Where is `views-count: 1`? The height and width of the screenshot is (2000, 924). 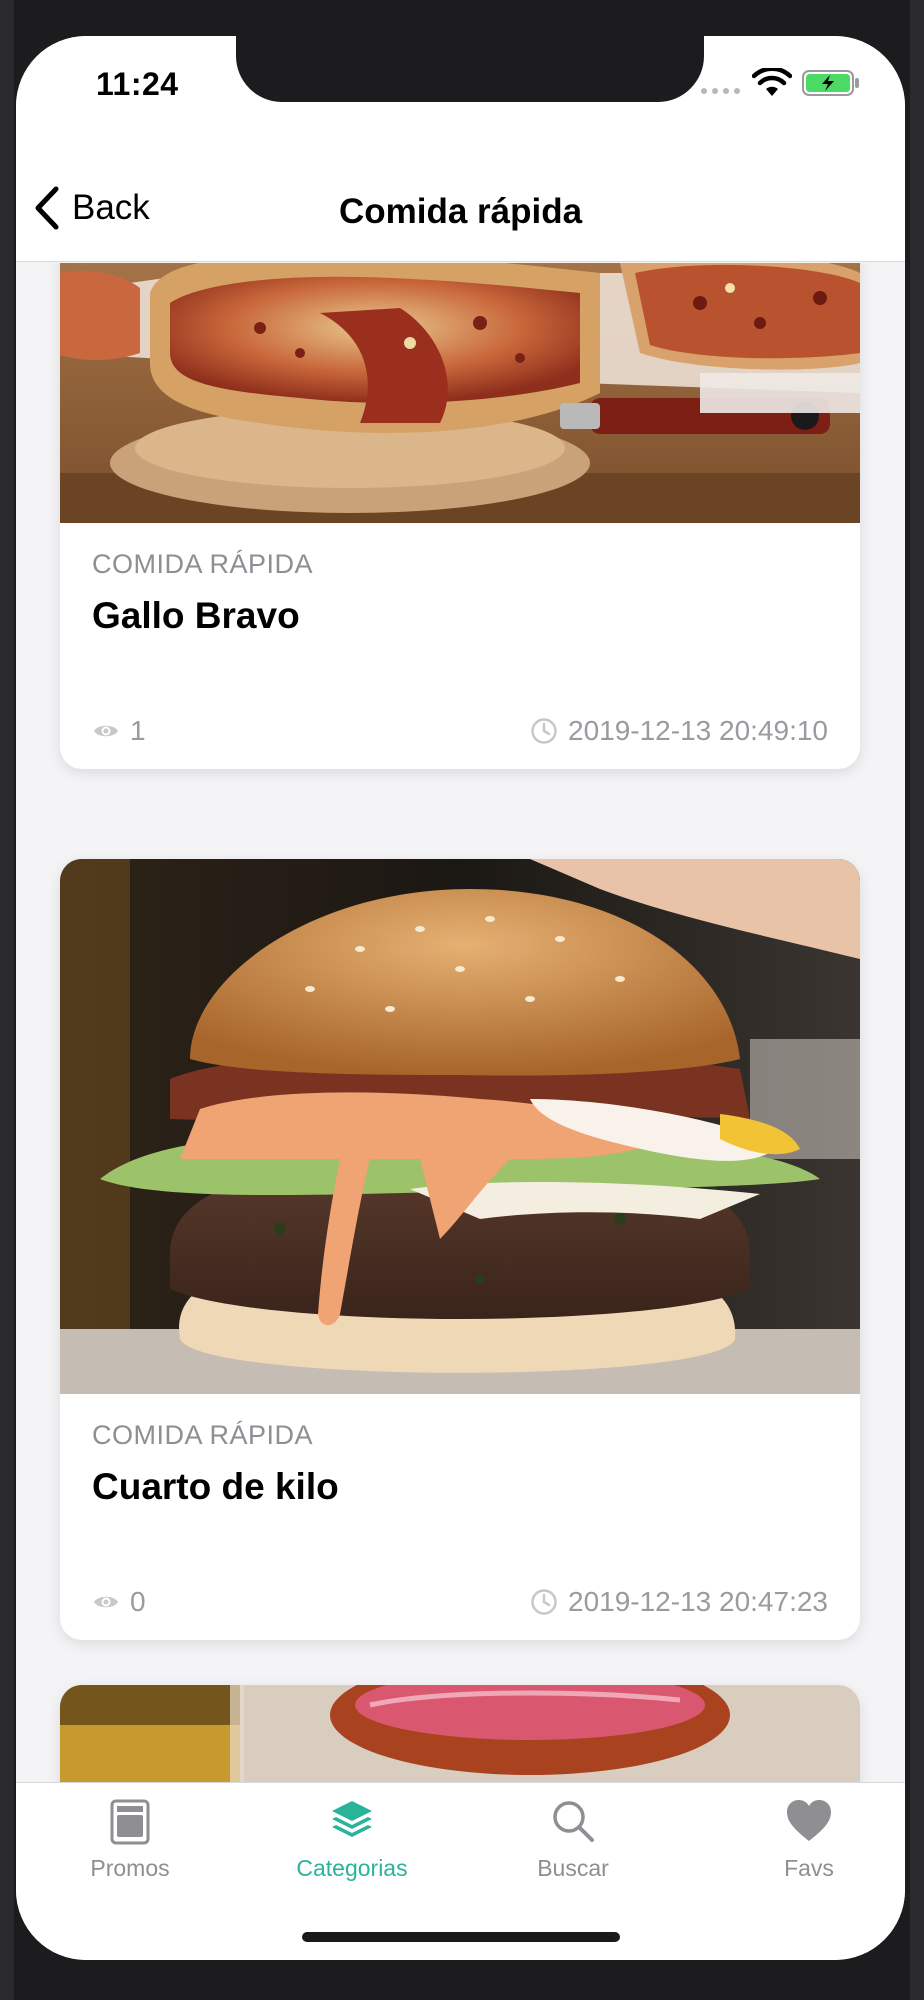 views-count: 1 is located at coordinates (119, 731).